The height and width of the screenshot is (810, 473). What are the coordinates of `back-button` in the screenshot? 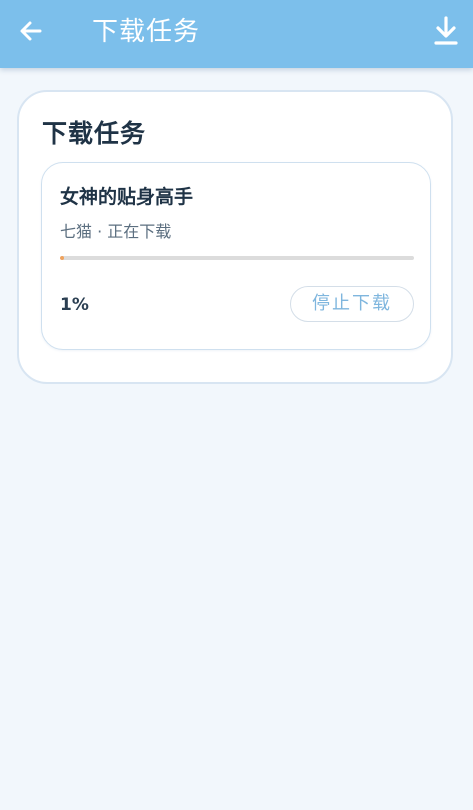 It's located at (31, 31).